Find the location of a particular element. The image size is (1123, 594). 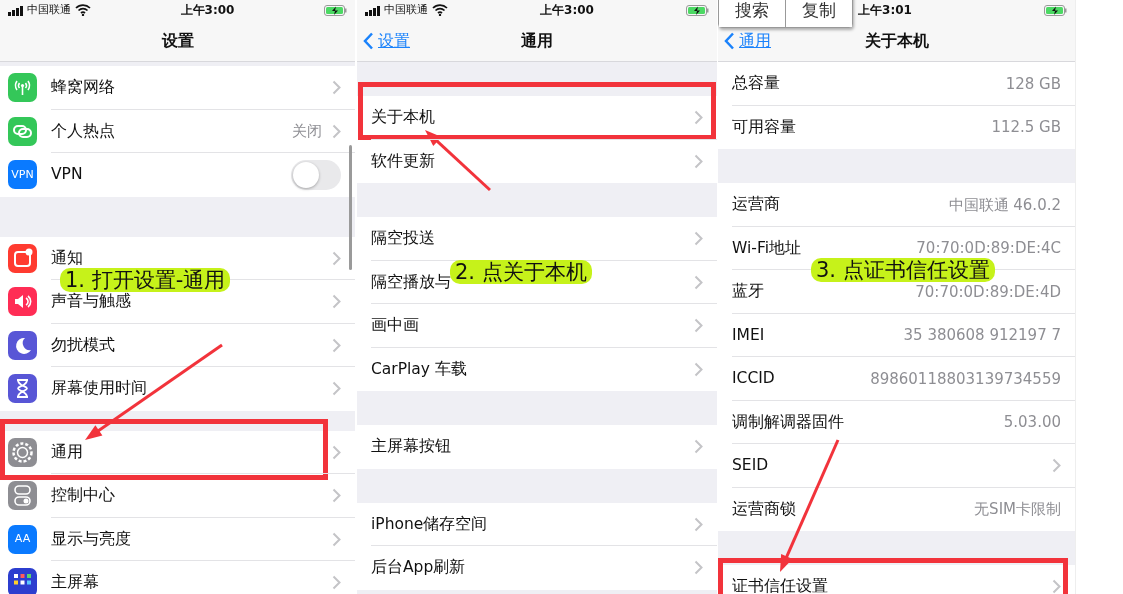

app-icon: VPN is located at coordinates (22, 175).